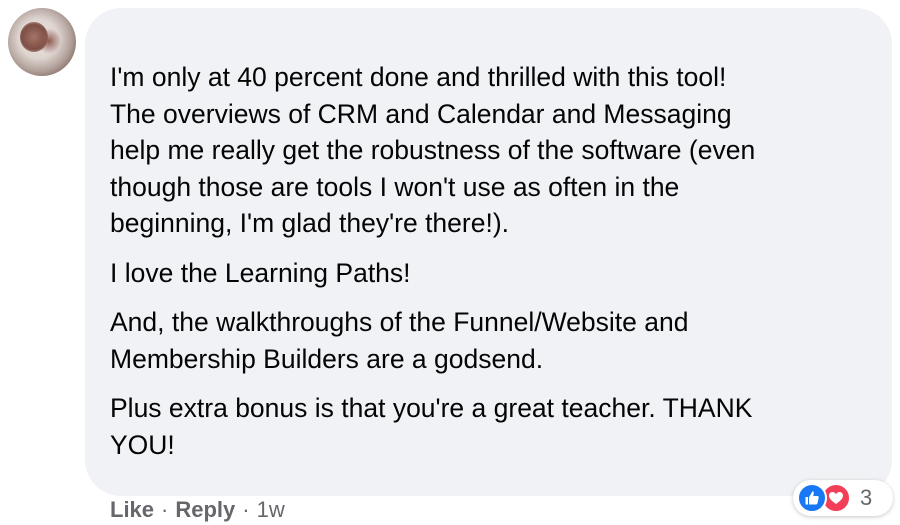  I want to click on reply-button: Reply, so click(205, 509).